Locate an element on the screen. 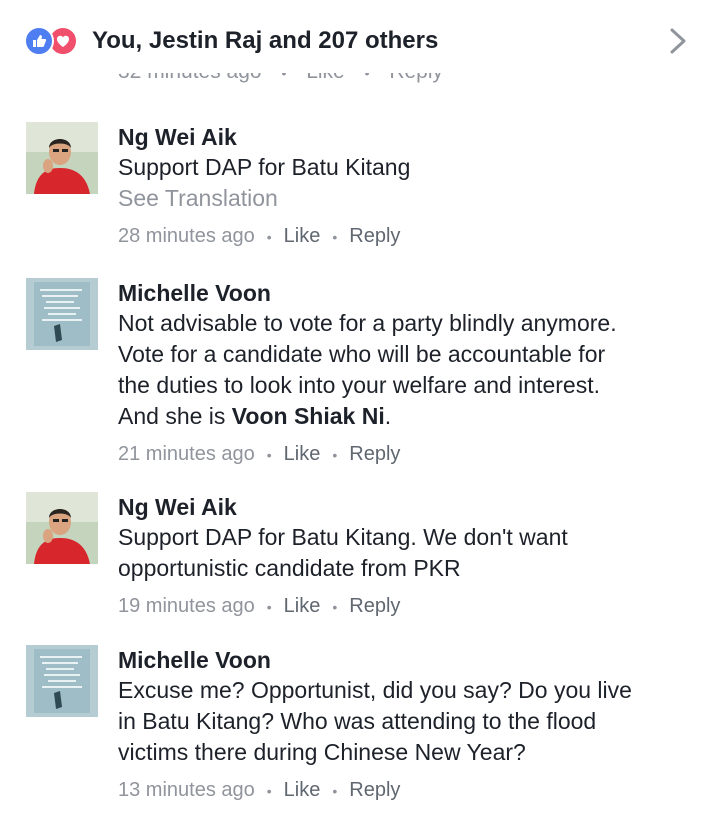  comment-text-fragment: . is located at coordinates (388, 416).